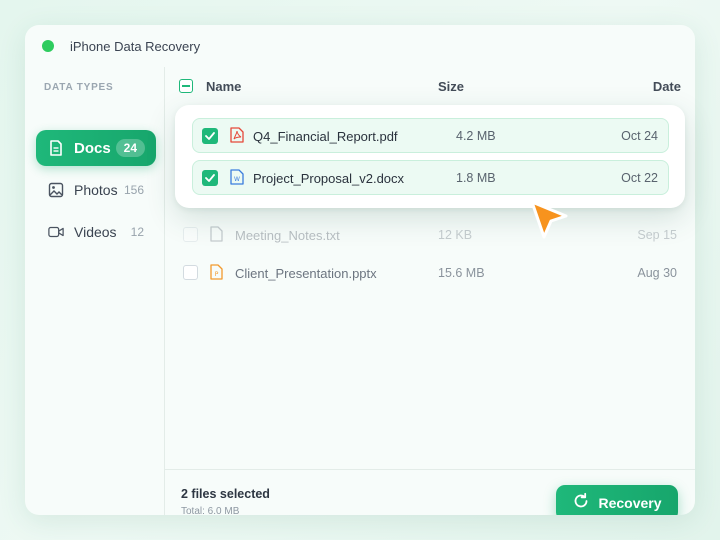 This screenshot has width=720, height=540. Describe the element at coordinates (430, 135) in the screenshot. I see `selected-row: Q4_Financial_Report.pdf 4.2 MB Oct 24` at that location.